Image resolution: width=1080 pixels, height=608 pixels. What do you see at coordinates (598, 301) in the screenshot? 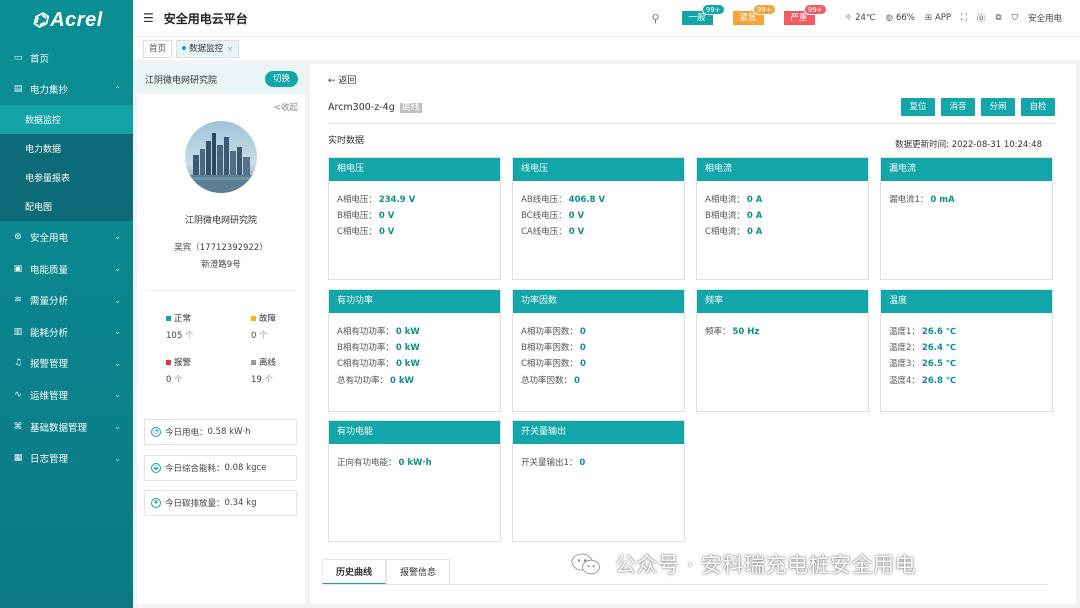
I see `card-title: 功率因数` at bounding box center [598, 301].